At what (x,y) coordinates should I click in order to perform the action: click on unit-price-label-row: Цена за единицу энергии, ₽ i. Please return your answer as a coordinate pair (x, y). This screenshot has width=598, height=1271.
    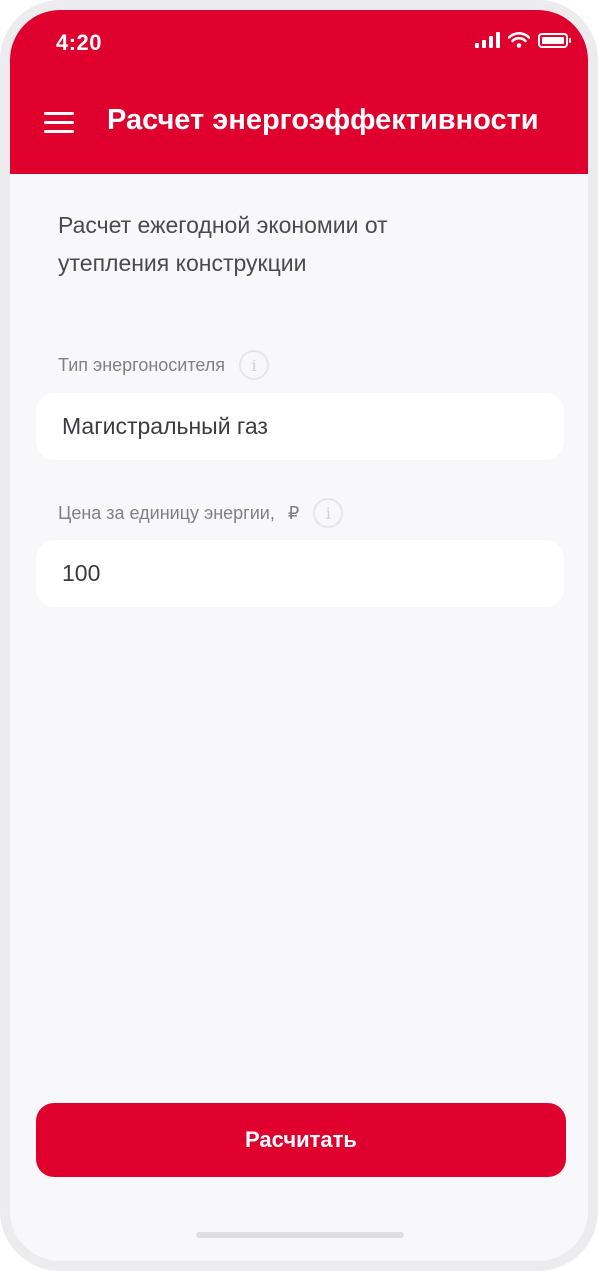
    Looking at the image, I should click on (201, 513).